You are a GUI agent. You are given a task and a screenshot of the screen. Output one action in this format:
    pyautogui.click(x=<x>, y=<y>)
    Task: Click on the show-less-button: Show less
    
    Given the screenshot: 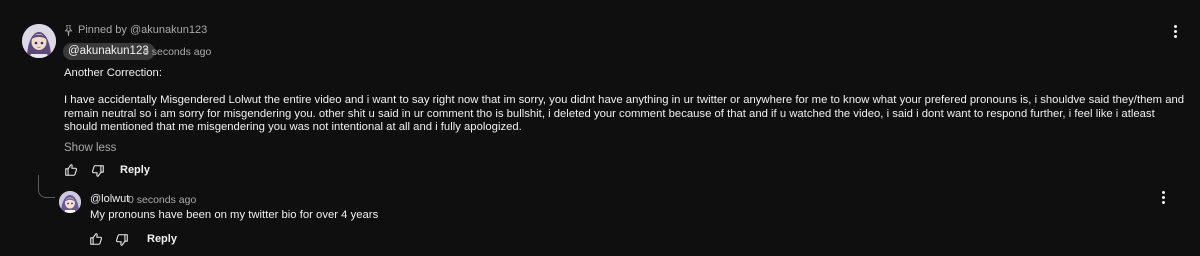 What is the action you would take?
    pyautogui.click(x=90, y=148)
    